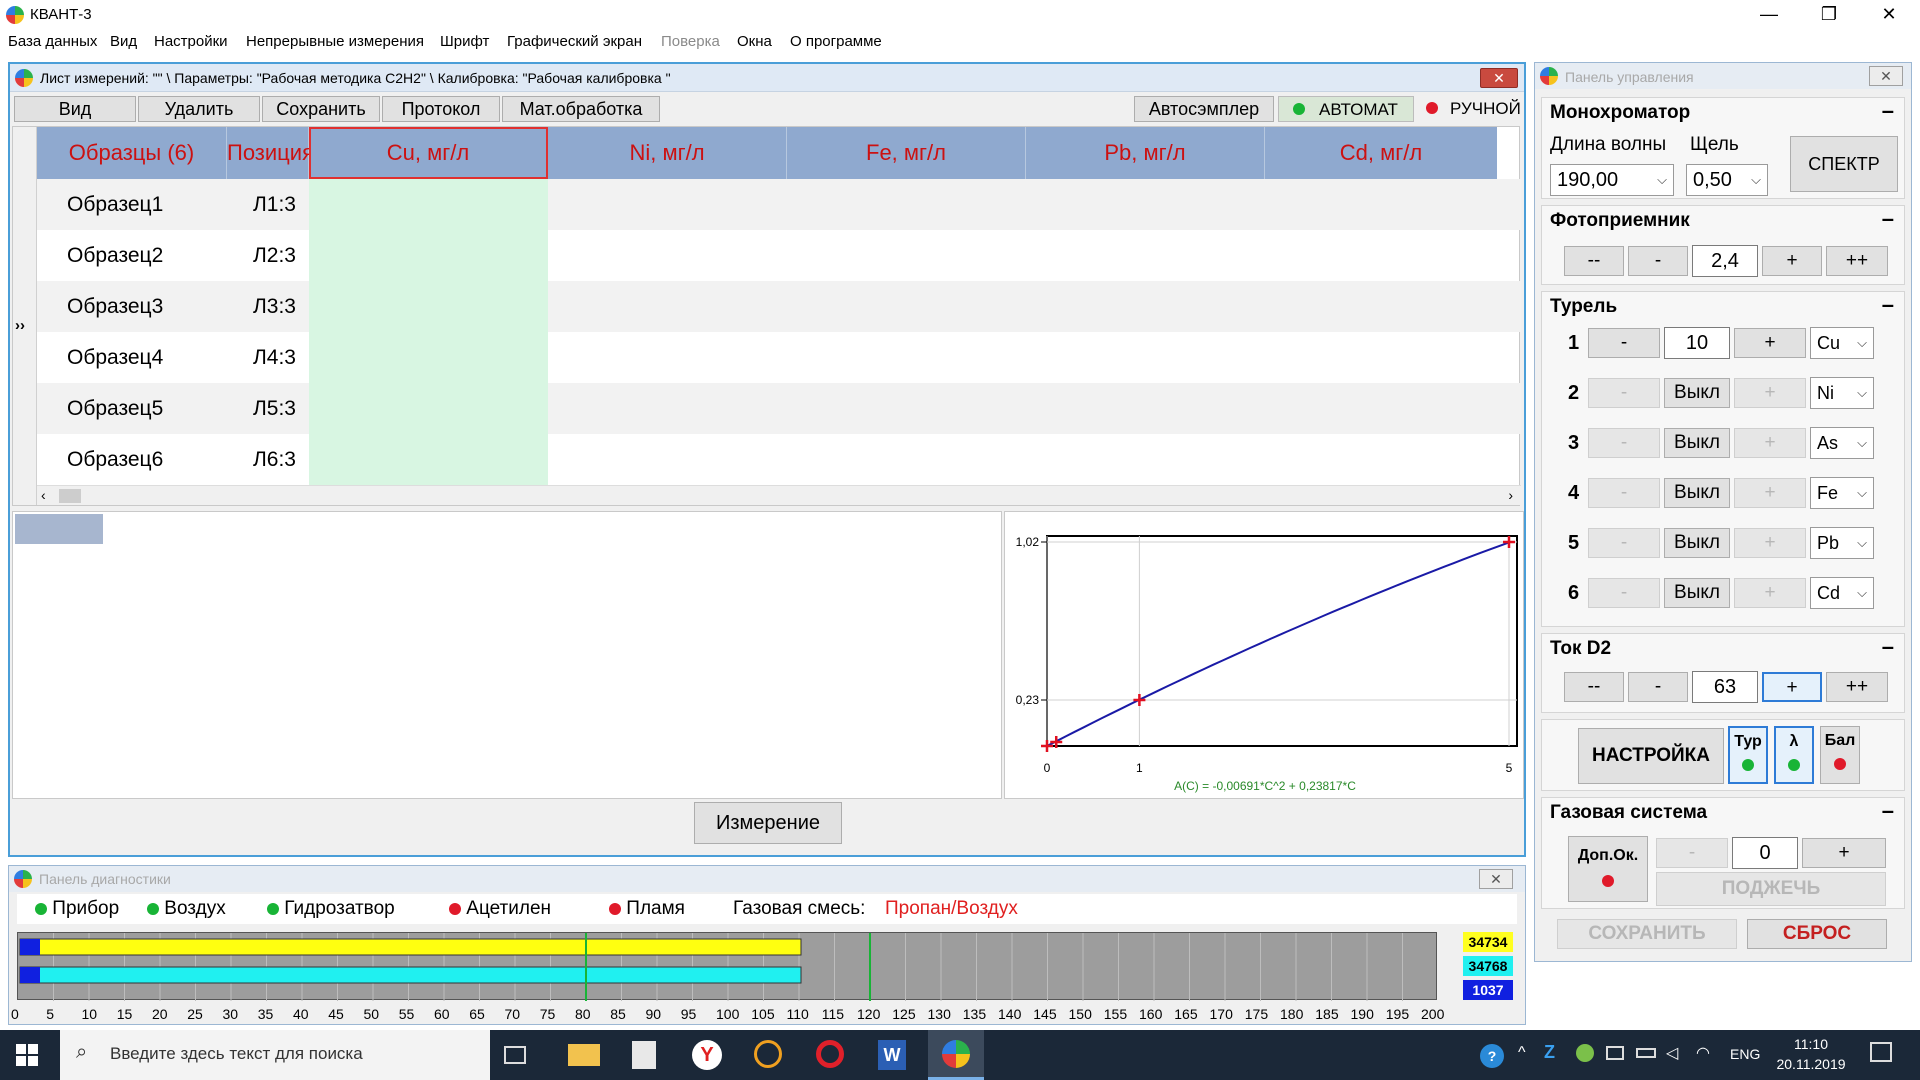 The width and height of the screenshot is (1920, 1080). I want to click on wavelength-select: 190,00 ⌵, so click(1612, 180).